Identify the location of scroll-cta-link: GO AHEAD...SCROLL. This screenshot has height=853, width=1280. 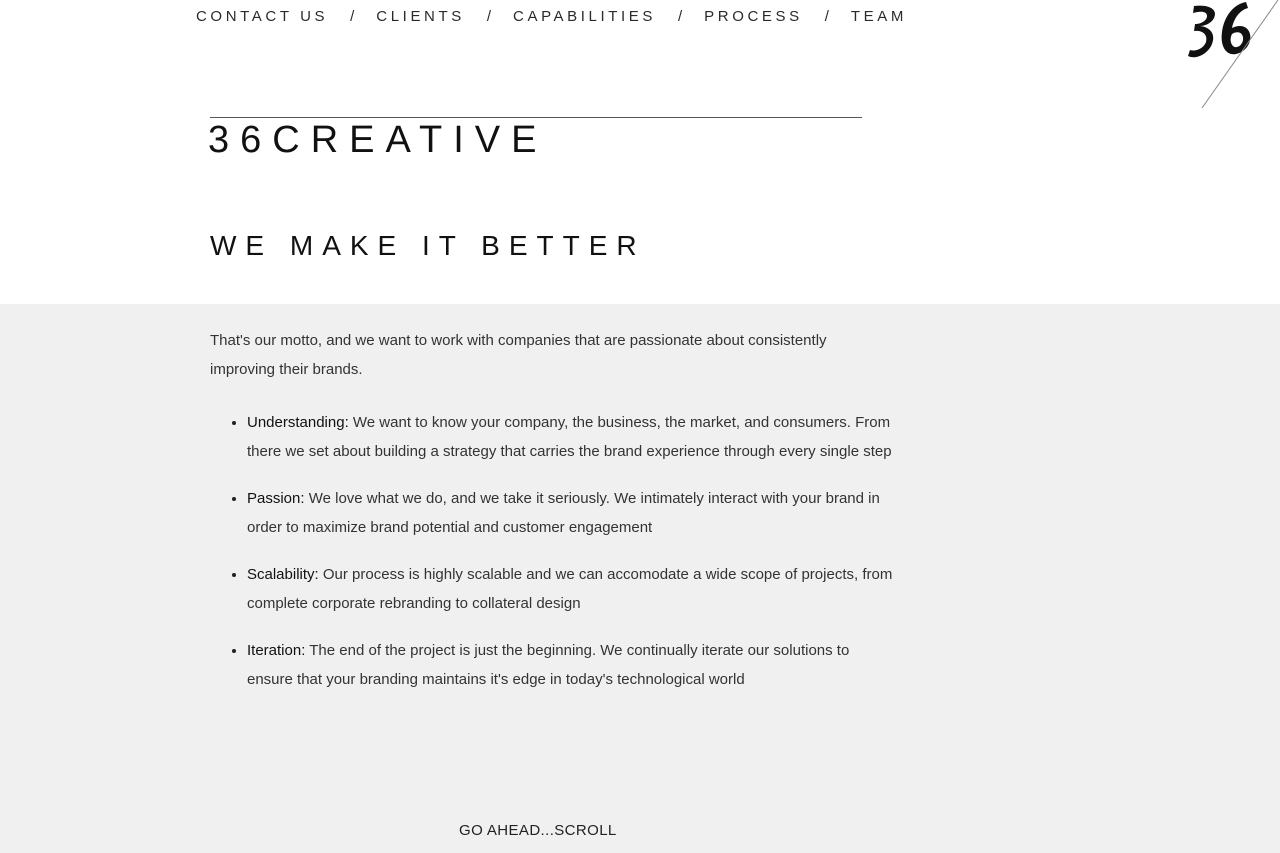
(538, 830).